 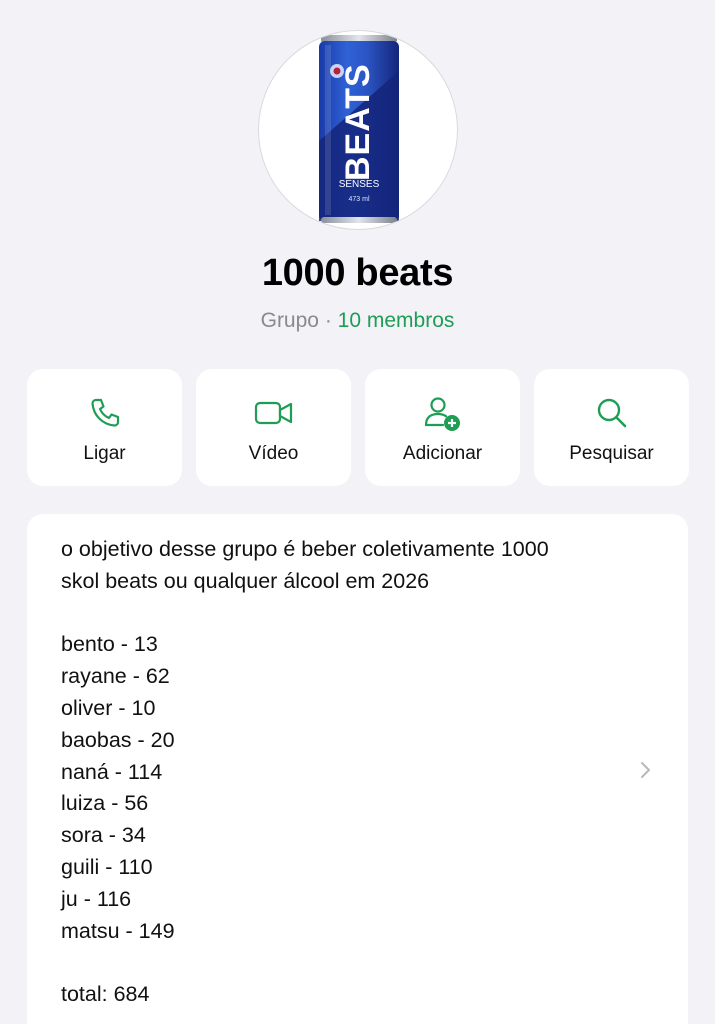 What do you see at coordinates (105, 994) in the screenshot?
I see `tally-total: total: 684` at bounding box center [105, 994].